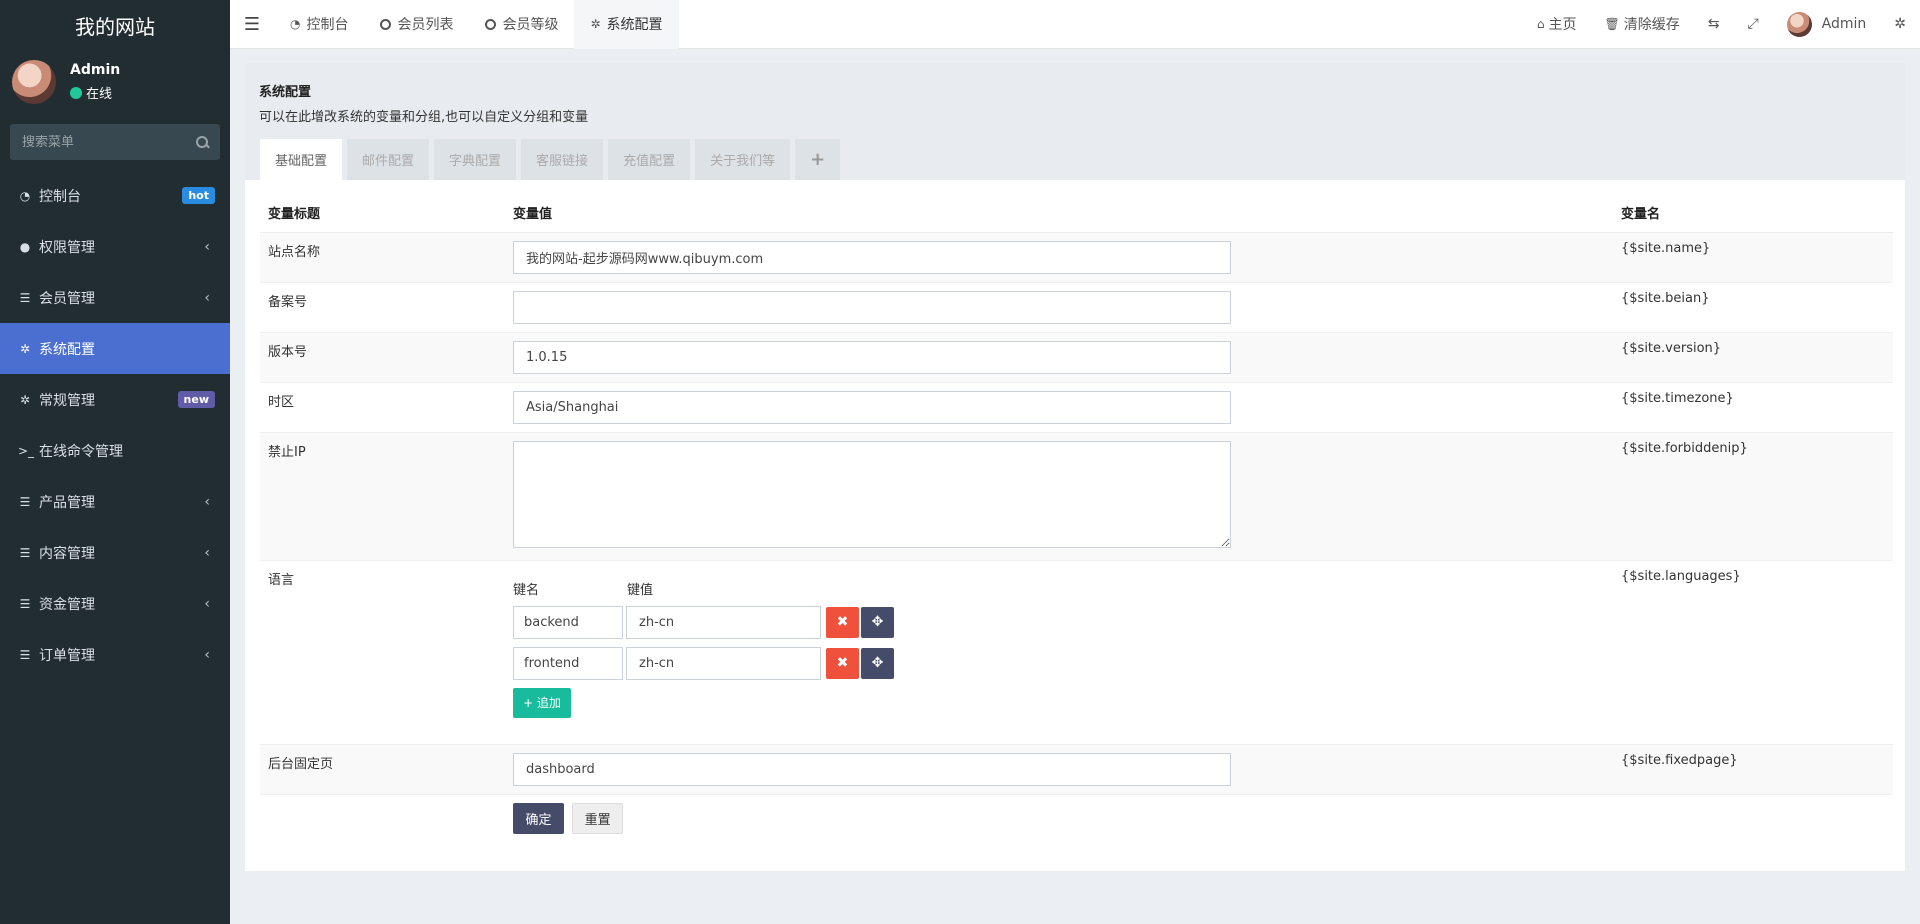 The height and width of the screenshot is (924, 1920). Describe the element at coordinates (872, 257) in the screenshot. I see `site-name-input` at that location.